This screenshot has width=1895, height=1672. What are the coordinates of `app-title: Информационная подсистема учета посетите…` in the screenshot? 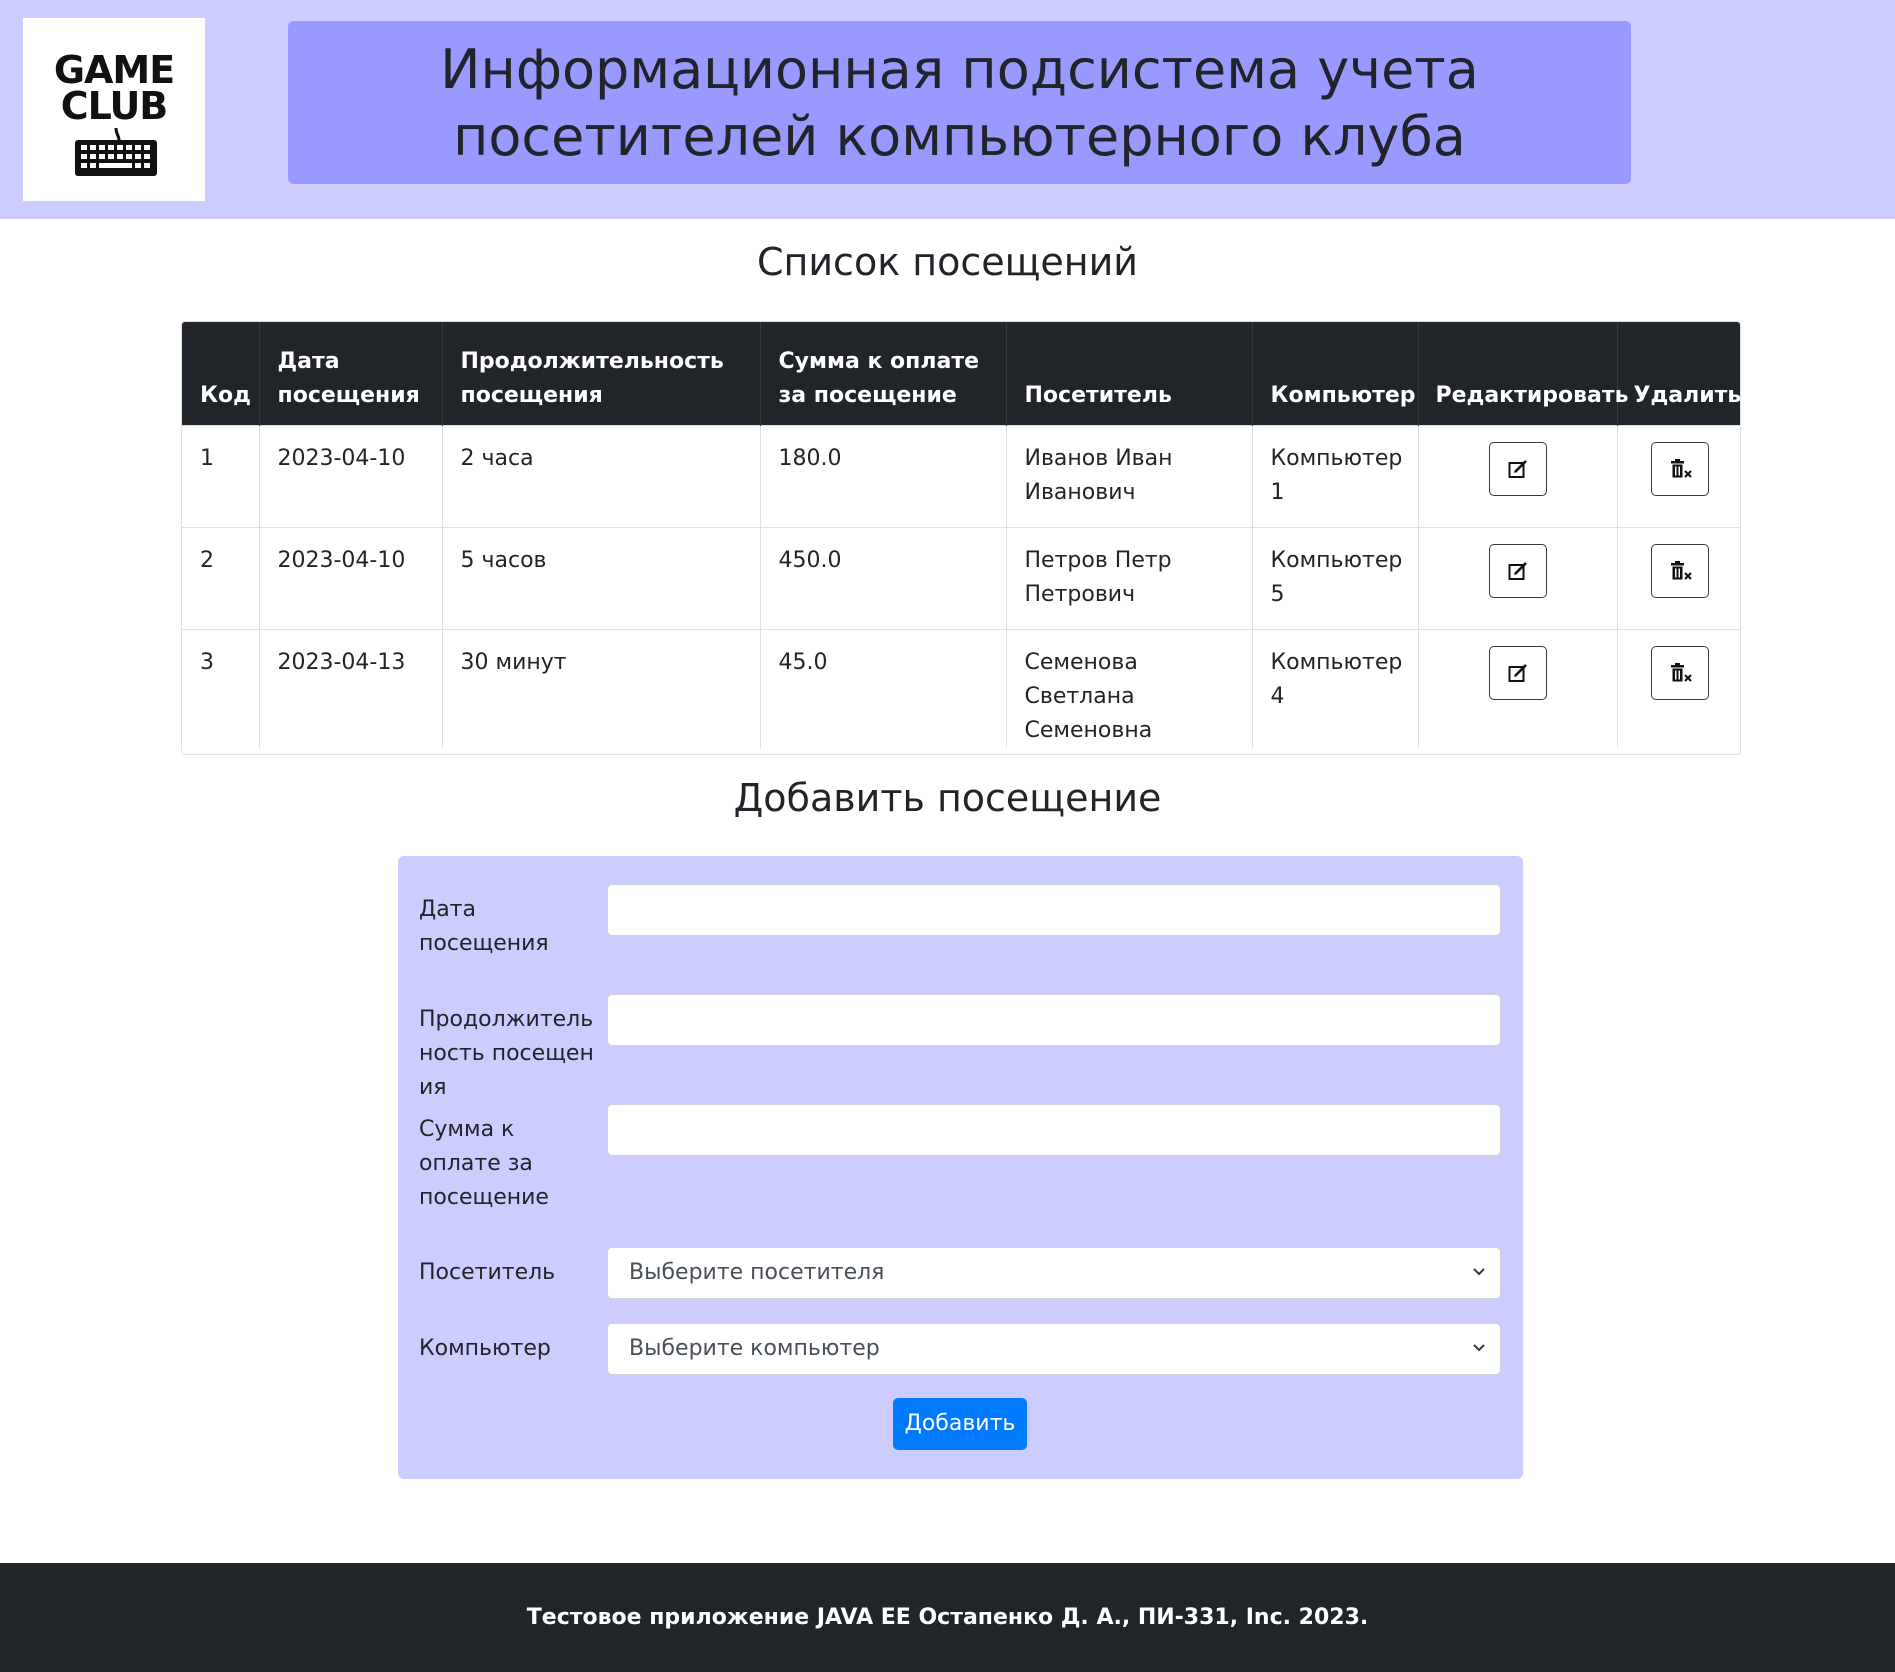 It's located at (959, 102).